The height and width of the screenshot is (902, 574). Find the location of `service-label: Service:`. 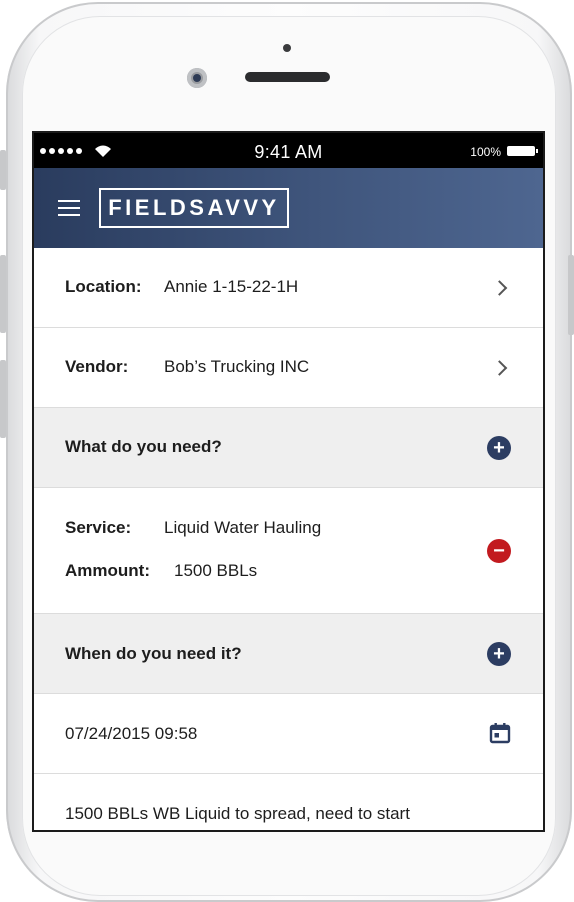

service-label: Service: is located at coordinates (98, 527).